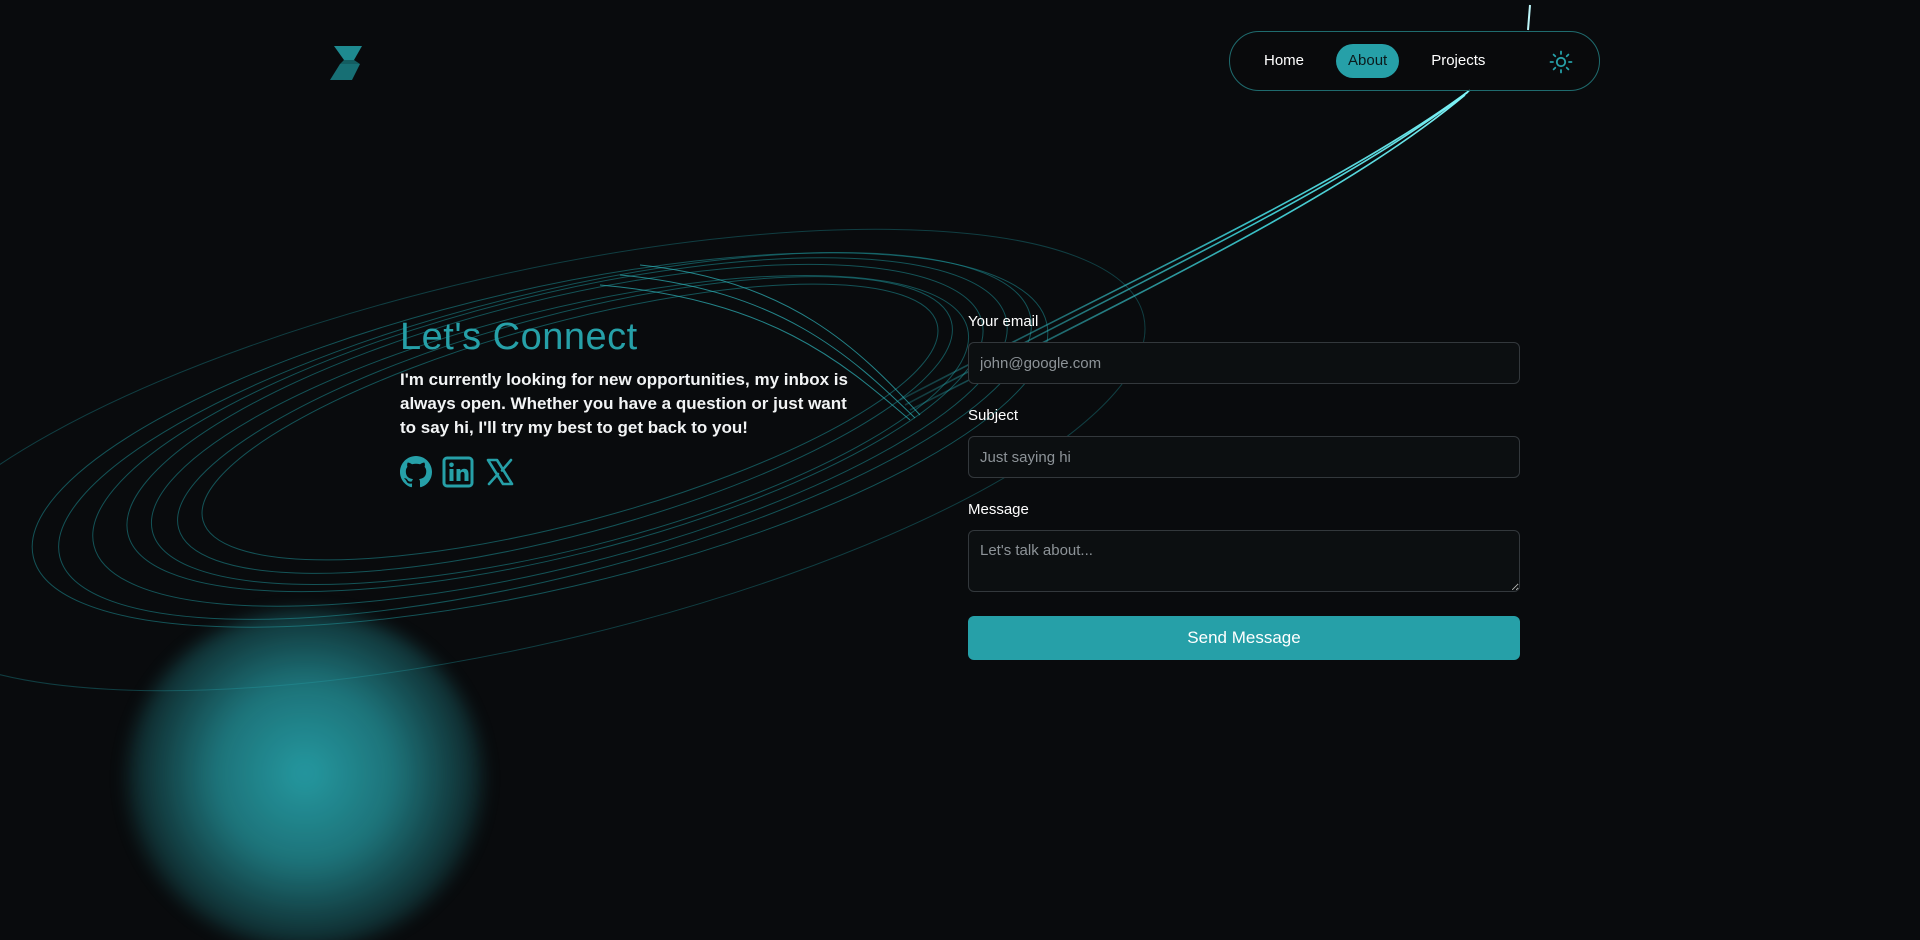 This screenshot has height=940, width=1920. I want to click on subject-label: Subject, so click(993, 415).